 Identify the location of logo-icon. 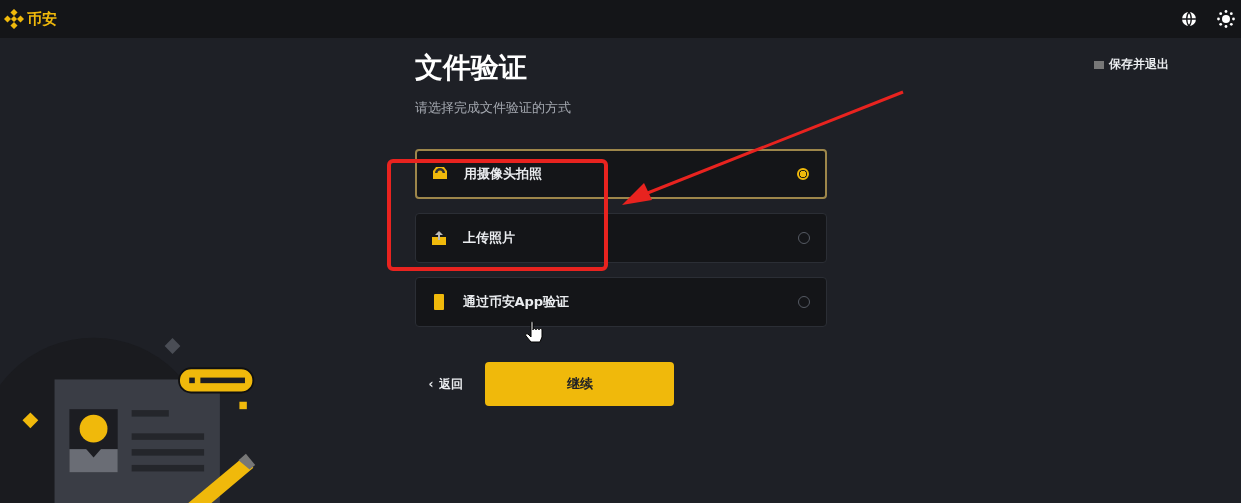
(14, 19).